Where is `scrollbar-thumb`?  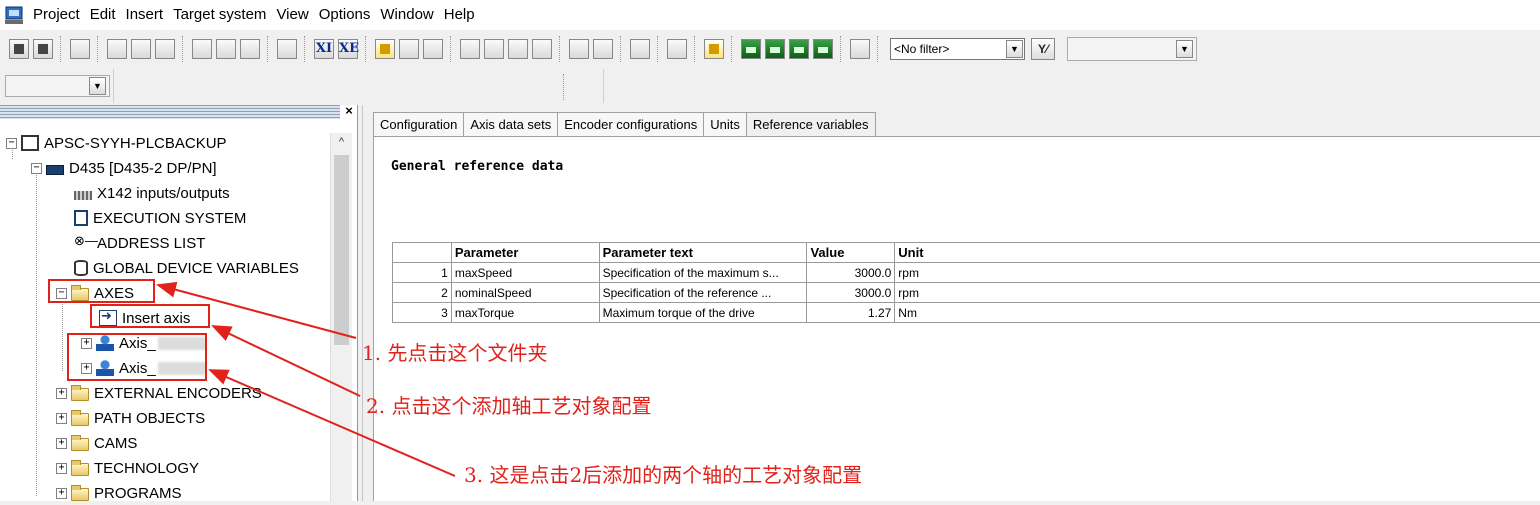
scrollbar-thumb is located at coordinates (341, 250).